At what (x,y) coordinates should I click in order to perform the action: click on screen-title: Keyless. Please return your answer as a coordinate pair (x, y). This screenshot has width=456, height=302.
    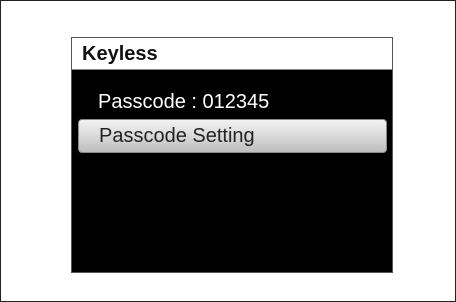
    Looking at the image, I should click on (120, 54).